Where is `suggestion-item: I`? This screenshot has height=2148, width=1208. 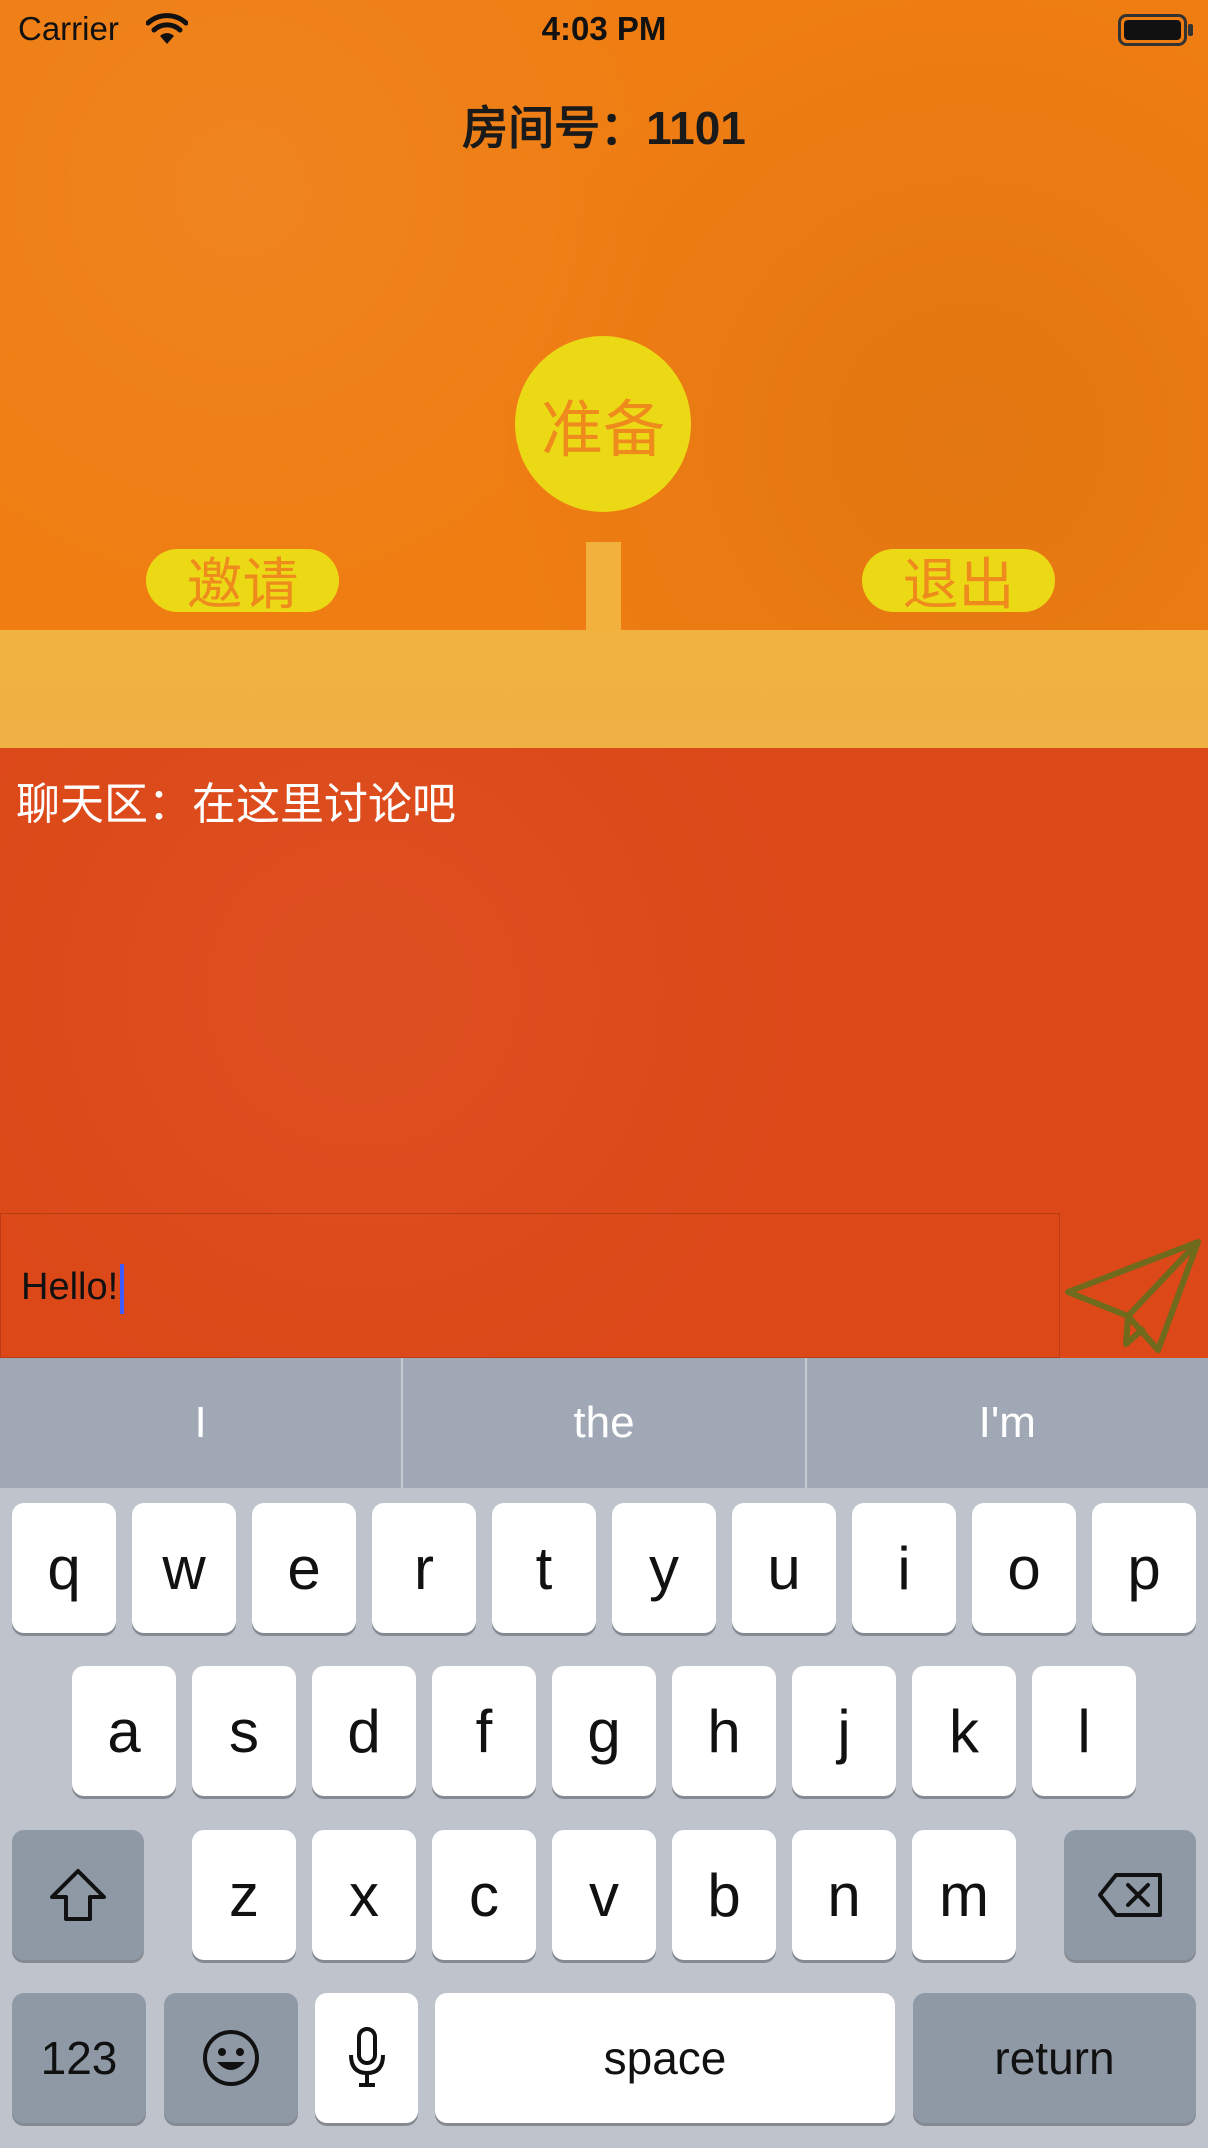
suggestion-item: I is located at coordinates (202, 1423).